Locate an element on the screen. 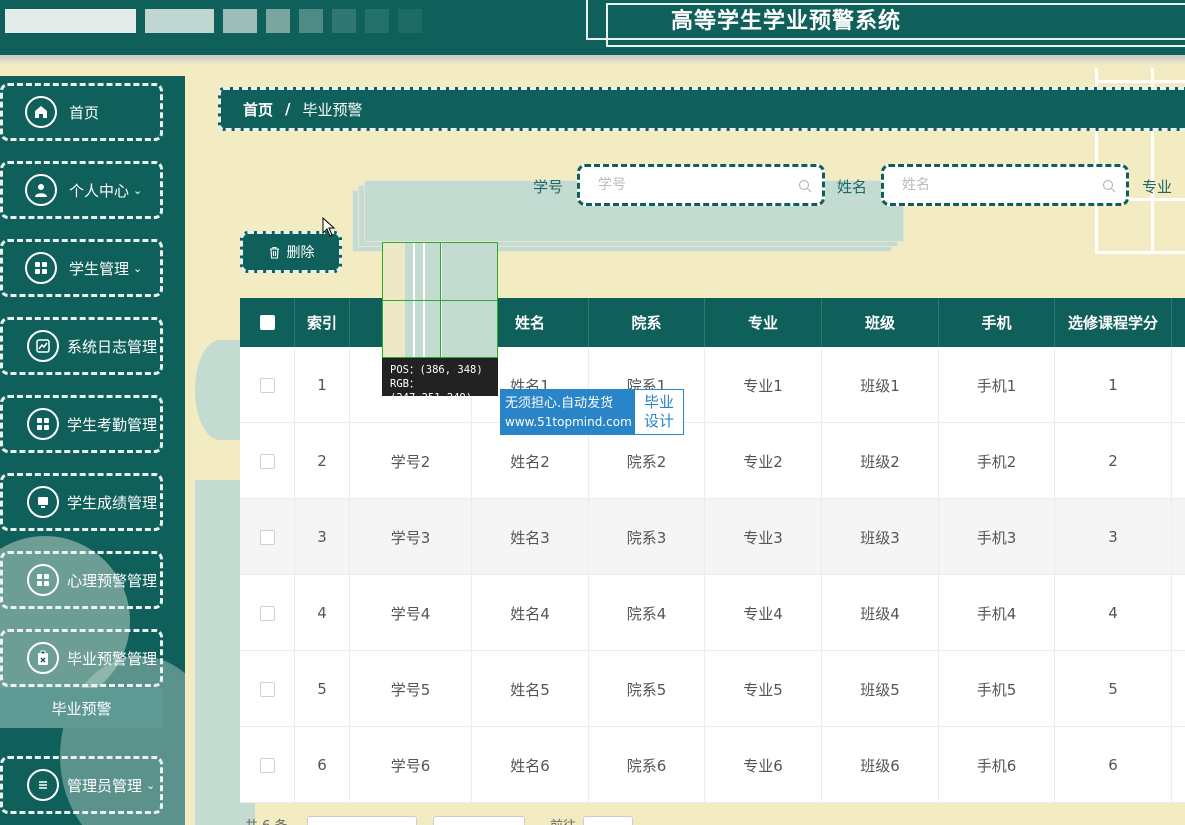  table-row: 5 学号5 姓名5 院系5 专业5 班级5 手机5 5 is located at coordinates (712, 689).